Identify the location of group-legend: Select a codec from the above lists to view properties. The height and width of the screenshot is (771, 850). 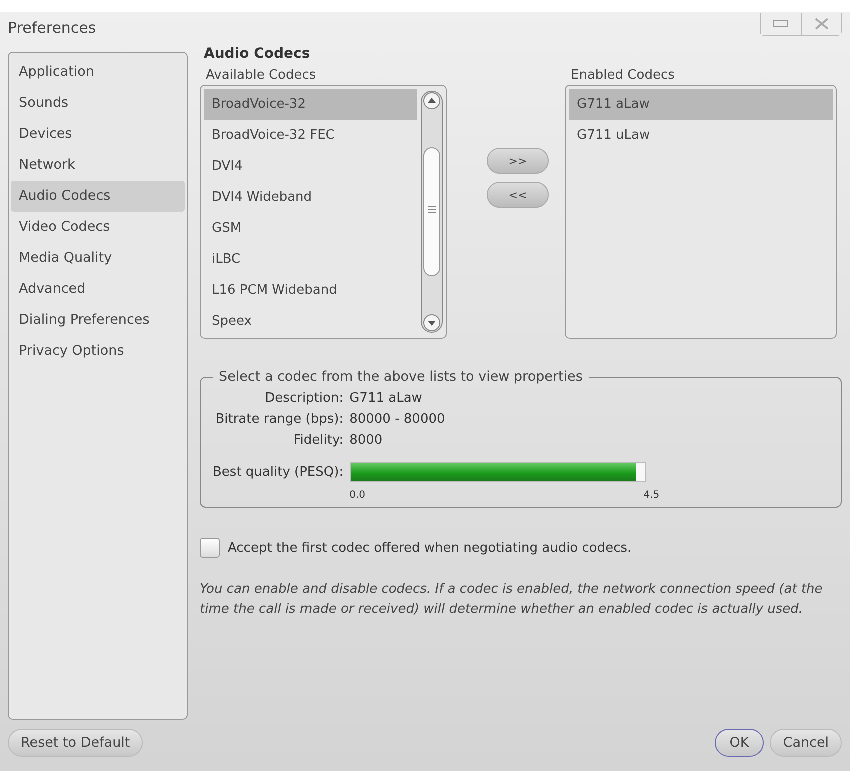
(401, 377).